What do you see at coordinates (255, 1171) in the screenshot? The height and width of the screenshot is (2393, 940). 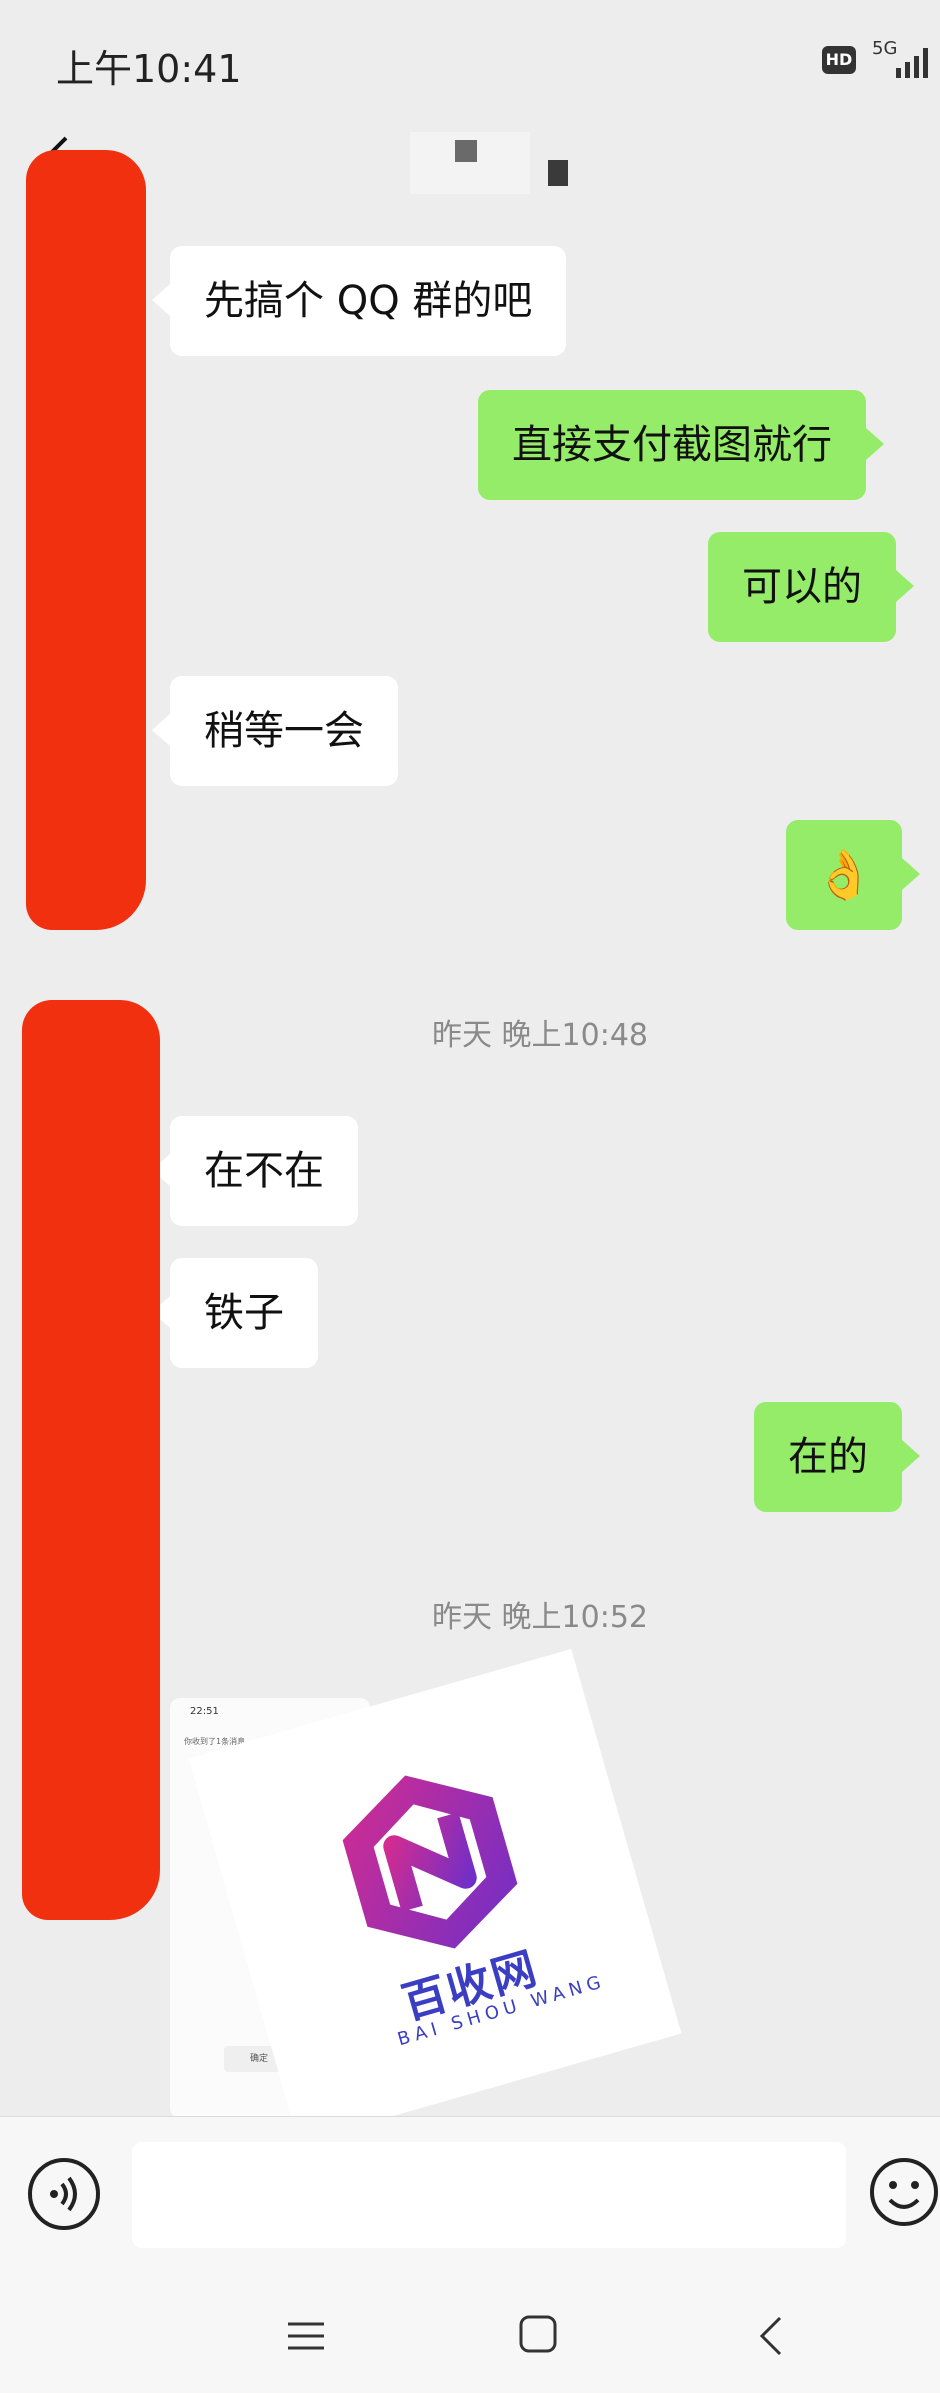 I see `message-bubble-incoming: 在不在` at bounding box center [255, 1171].